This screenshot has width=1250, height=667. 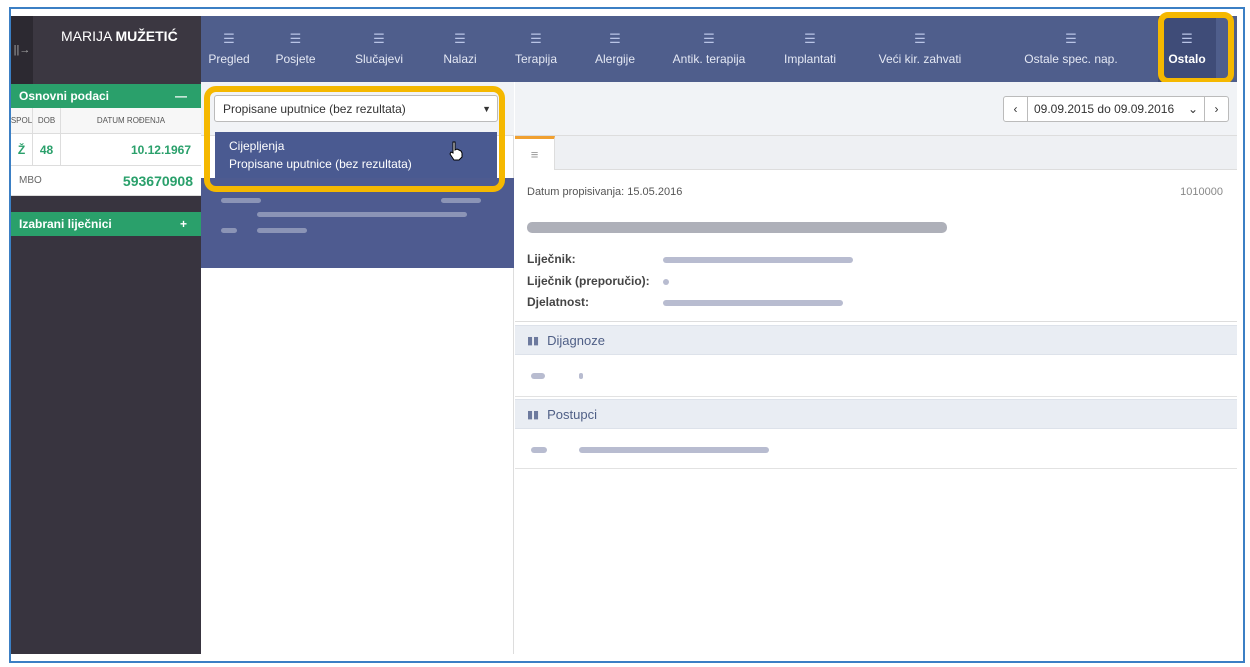 I want to click on chosen-doctors-header: Izabrani liječnici +, so click(x=106, y=224).